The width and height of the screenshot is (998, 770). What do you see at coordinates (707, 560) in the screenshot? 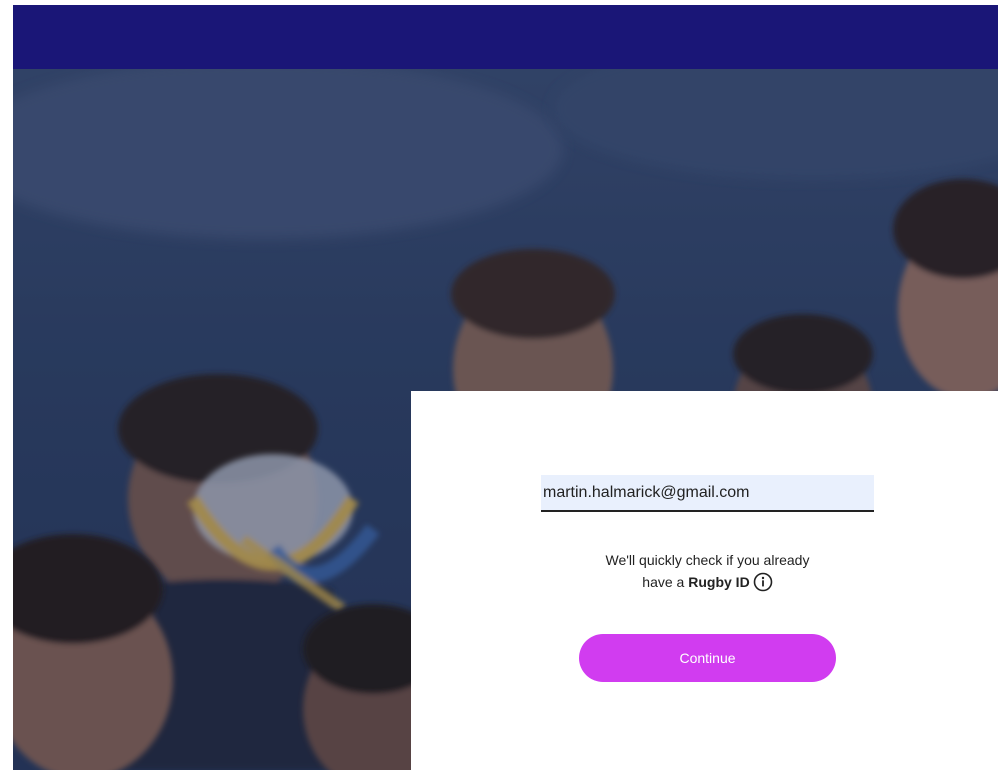
I see `hint-line-1: We'll quickly check if you already` at bounding box center [707, 560].